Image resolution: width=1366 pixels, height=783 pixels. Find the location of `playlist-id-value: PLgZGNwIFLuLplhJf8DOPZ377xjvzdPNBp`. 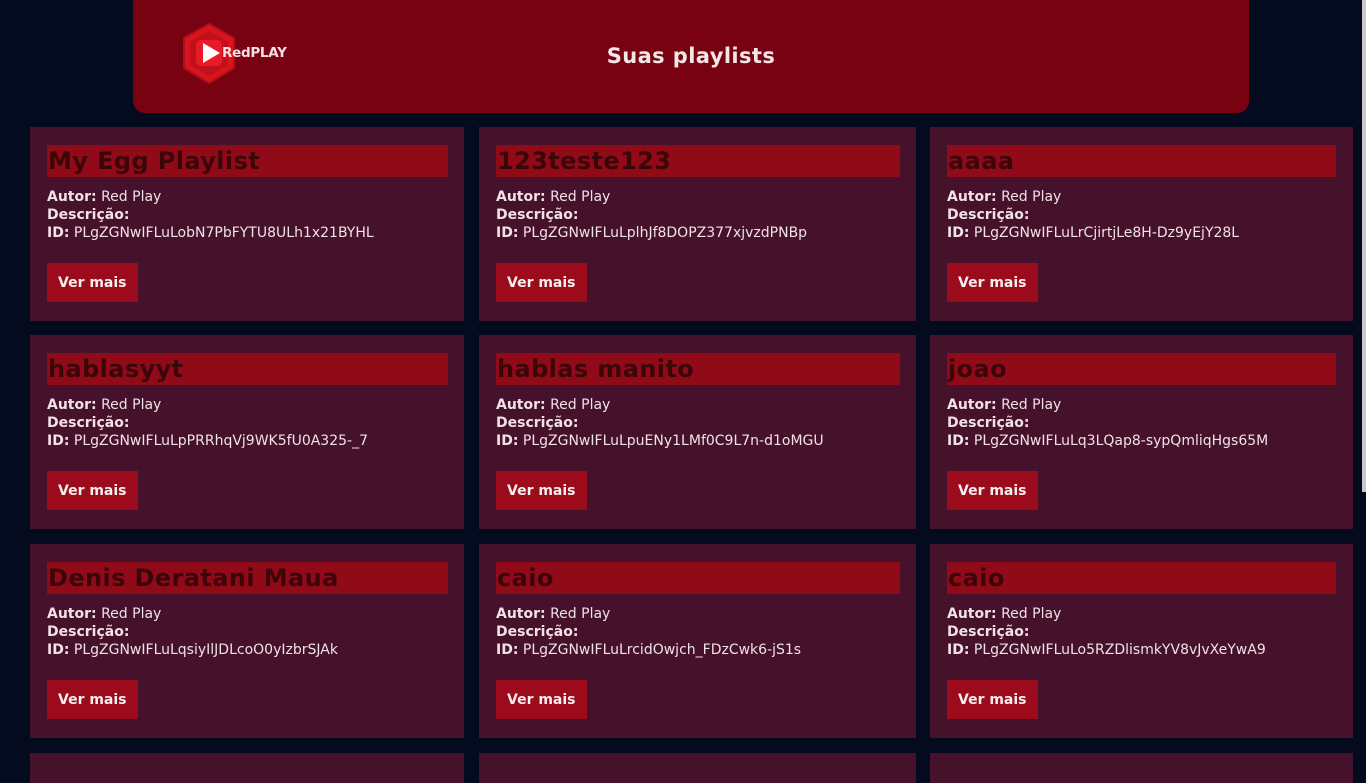

playlist-id-value: PLgZGNwIFLuLplhJf8DOPZ377xjvzdPNBp is located at coordinates (665, 233).